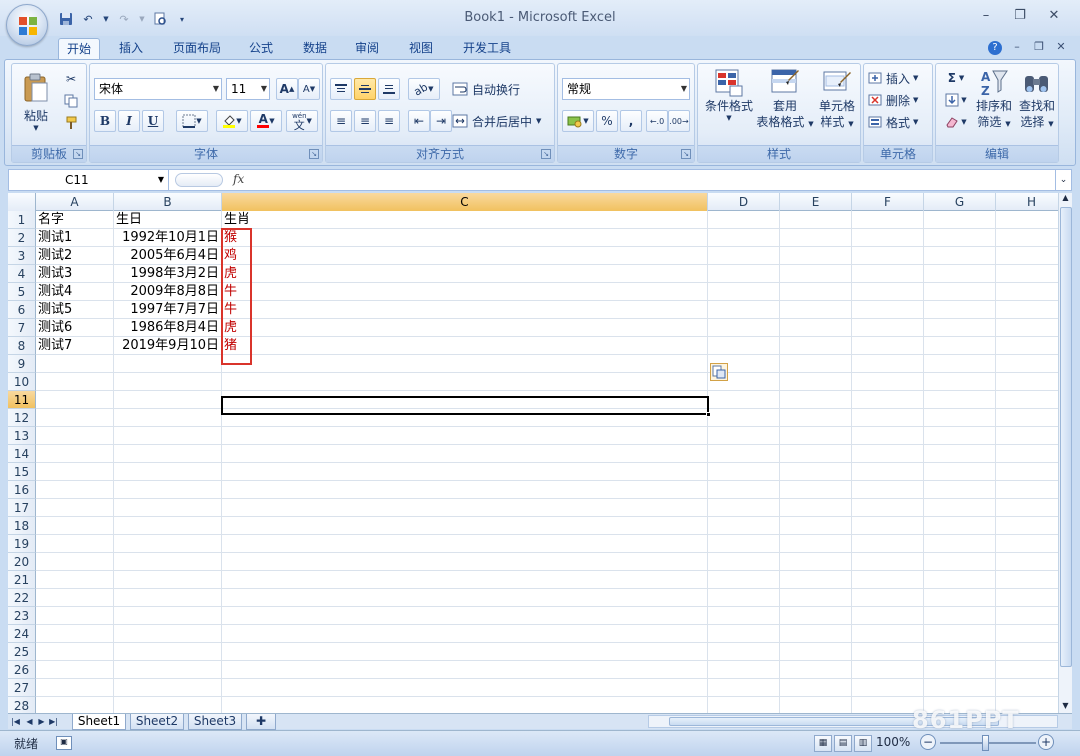  What do you see at coordinates (816, 634) in the screenshot?
I see `cell-e24` at bounding box center [816, 634].